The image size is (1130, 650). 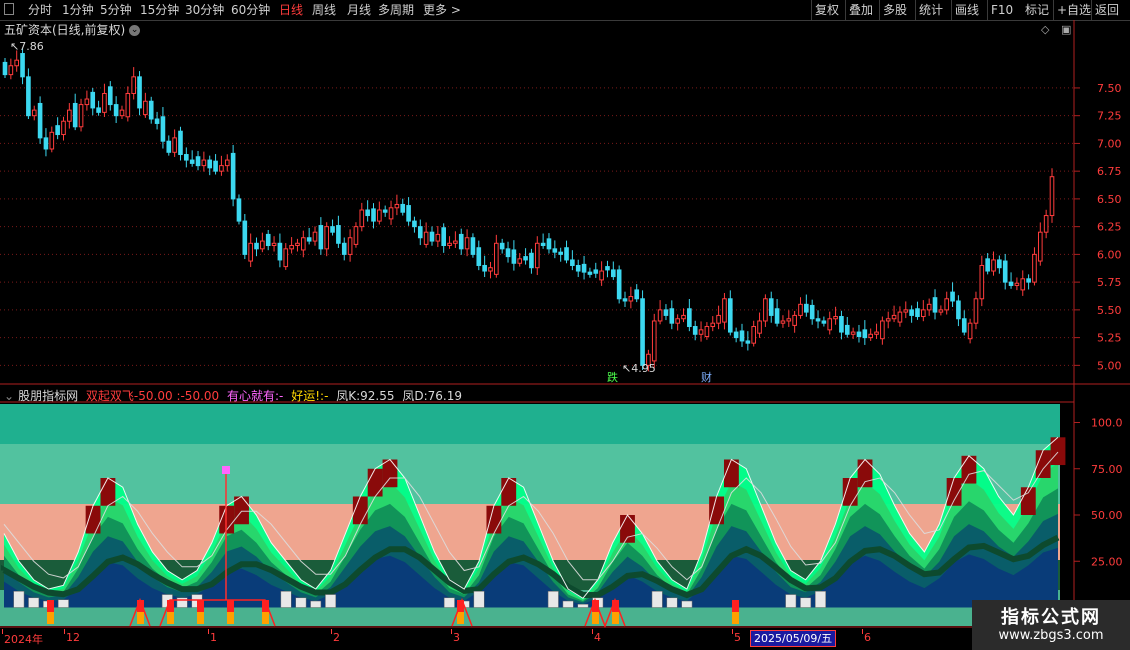 What do you see at coordinates (867, 637) in the screenshot?
I see `date-label: 6` at bounding box center [867, 637].